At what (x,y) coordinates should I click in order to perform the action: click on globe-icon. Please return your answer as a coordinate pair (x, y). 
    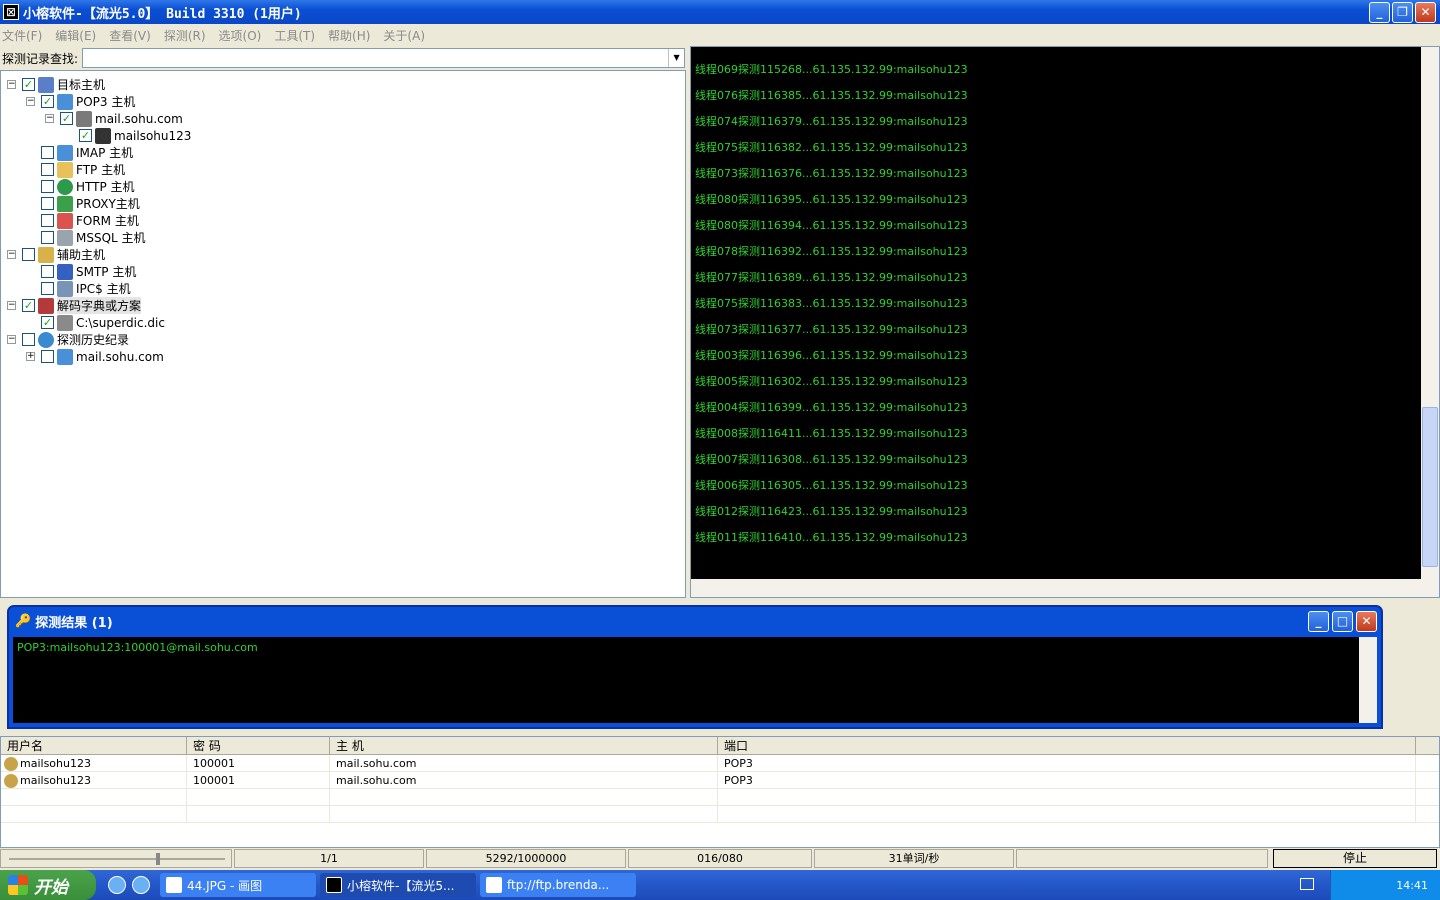
    Looking at the image, I should click on (65, 186).